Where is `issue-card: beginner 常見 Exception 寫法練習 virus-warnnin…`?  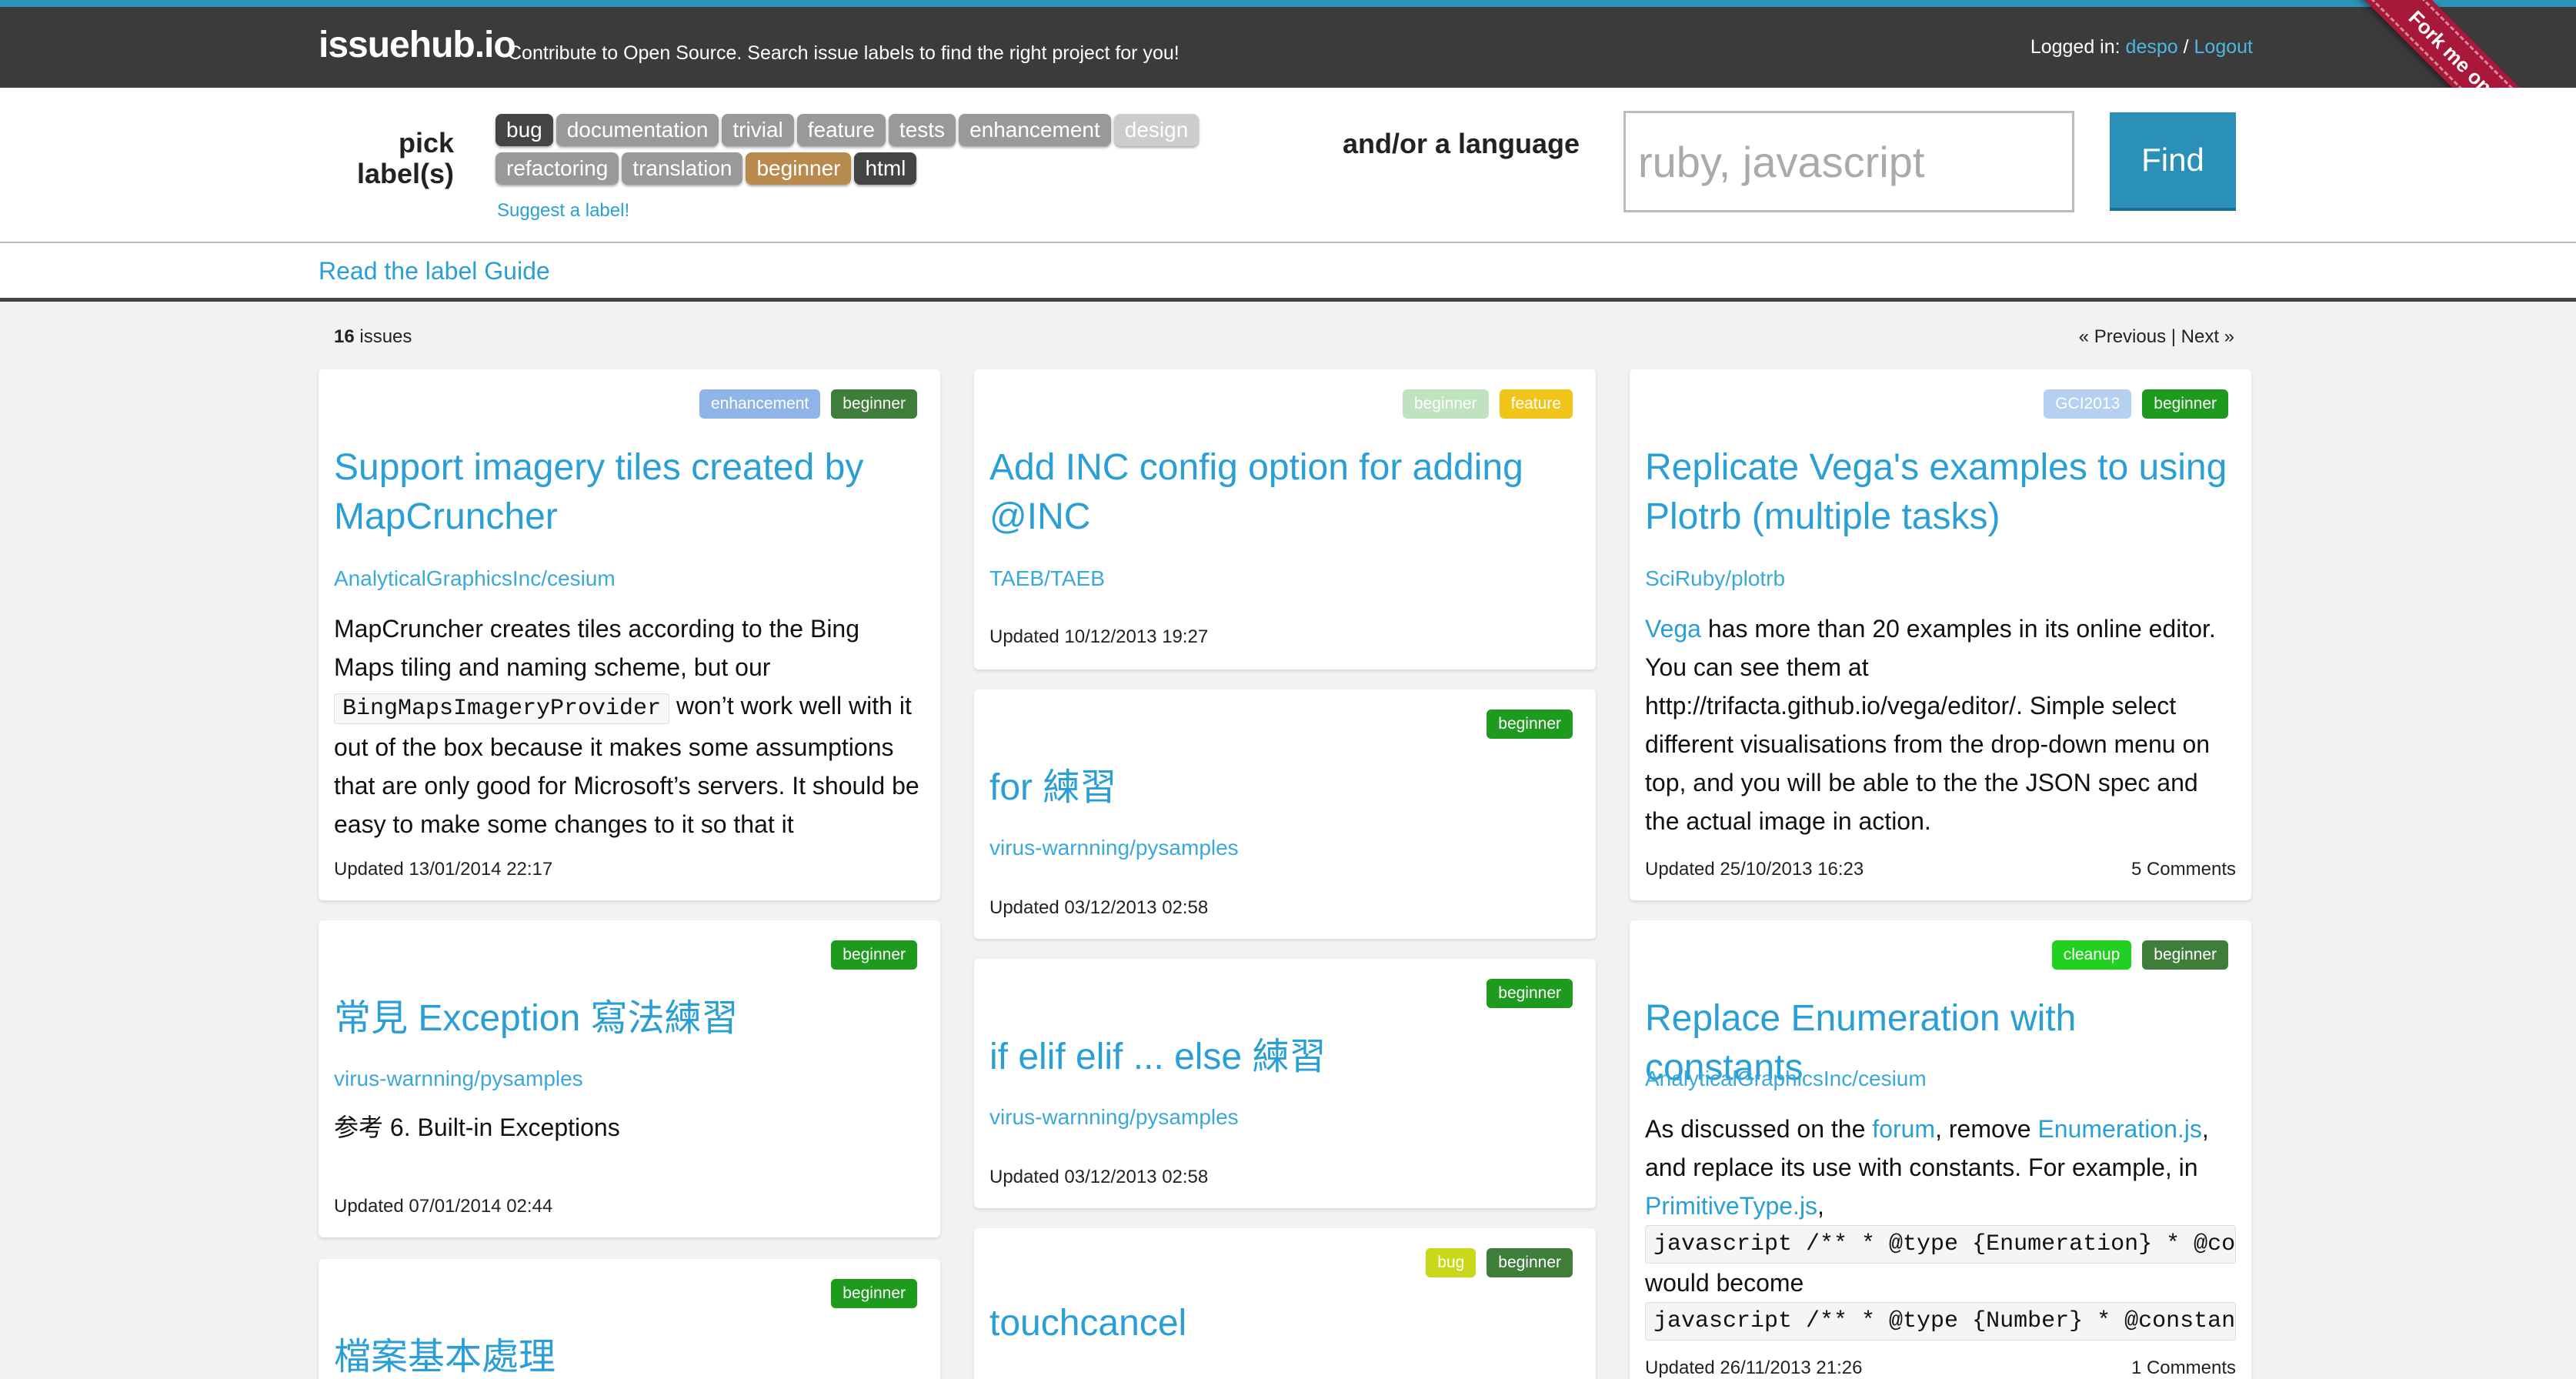 issue-card: beginner 常見 Exception 寫法練習 virus-warnnin… is located at coordinates (630, 1078).